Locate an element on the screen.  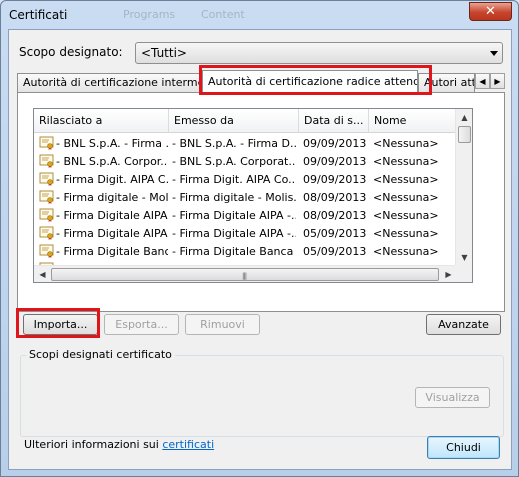
scope-label: Scopo designato: is located at coordinates (71, 52).